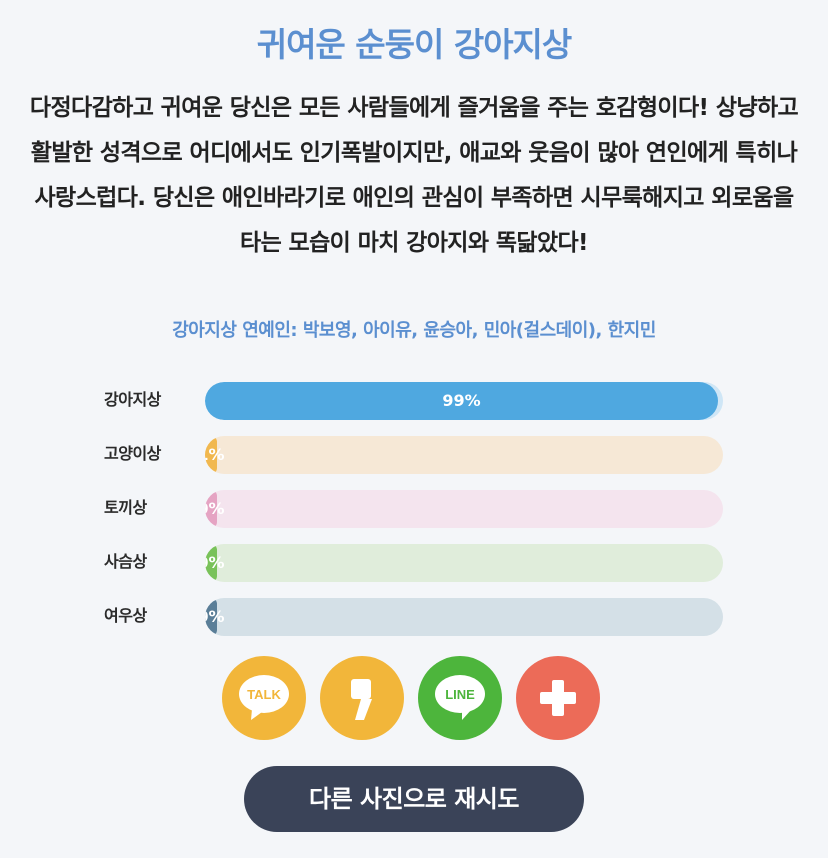 Image resolution: width=828 pixels, height=858 pixels. I want to click on kakaostory-icon, so click(362, 698).